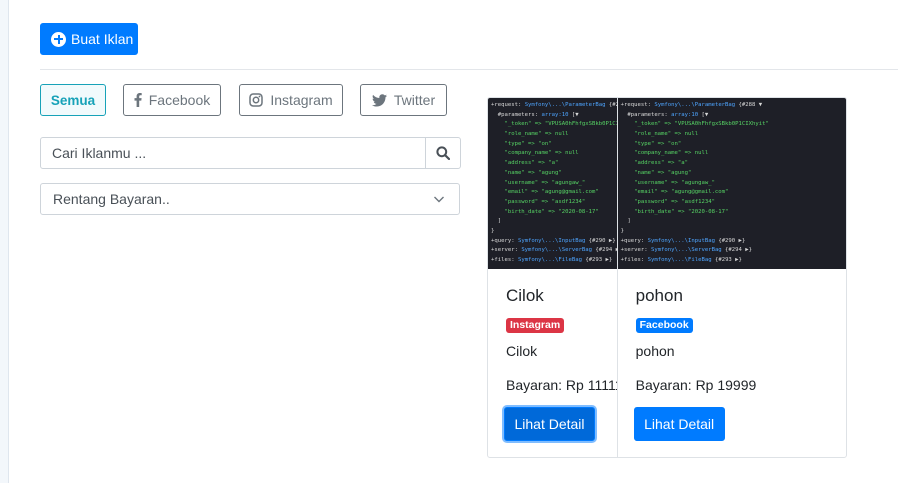 The height and width of the screenshot is (483, 898). I want to click on payment-range-value: Rentang Bayaran.., so click(111, 199).